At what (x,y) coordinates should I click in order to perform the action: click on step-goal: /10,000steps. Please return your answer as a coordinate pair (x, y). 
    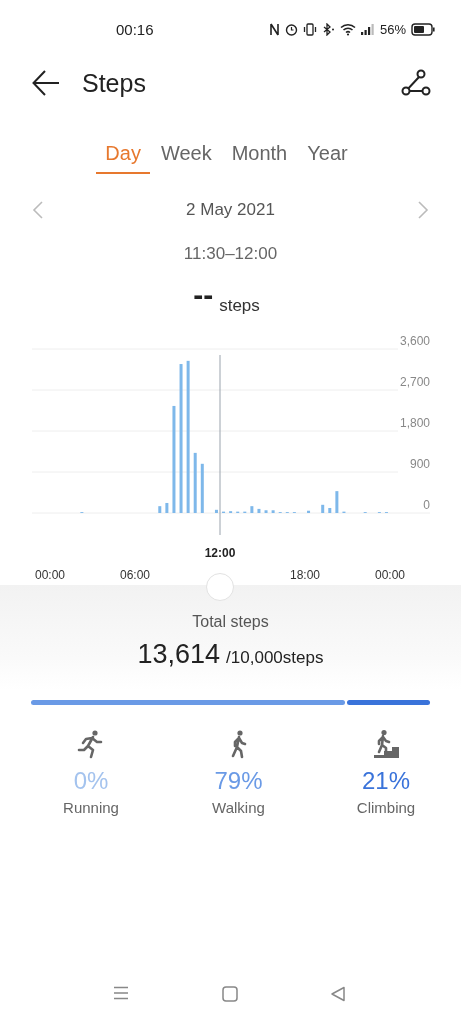
    Looking at the image, I should click on (275, 658).